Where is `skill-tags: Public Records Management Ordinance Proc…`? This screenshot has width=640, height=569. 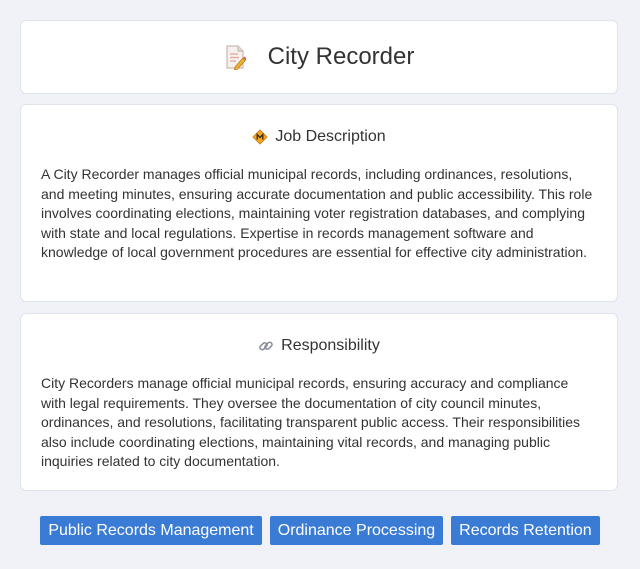
skill-tags: Public Records Management Ordinance Proc… is located at coordinates (320, 530).